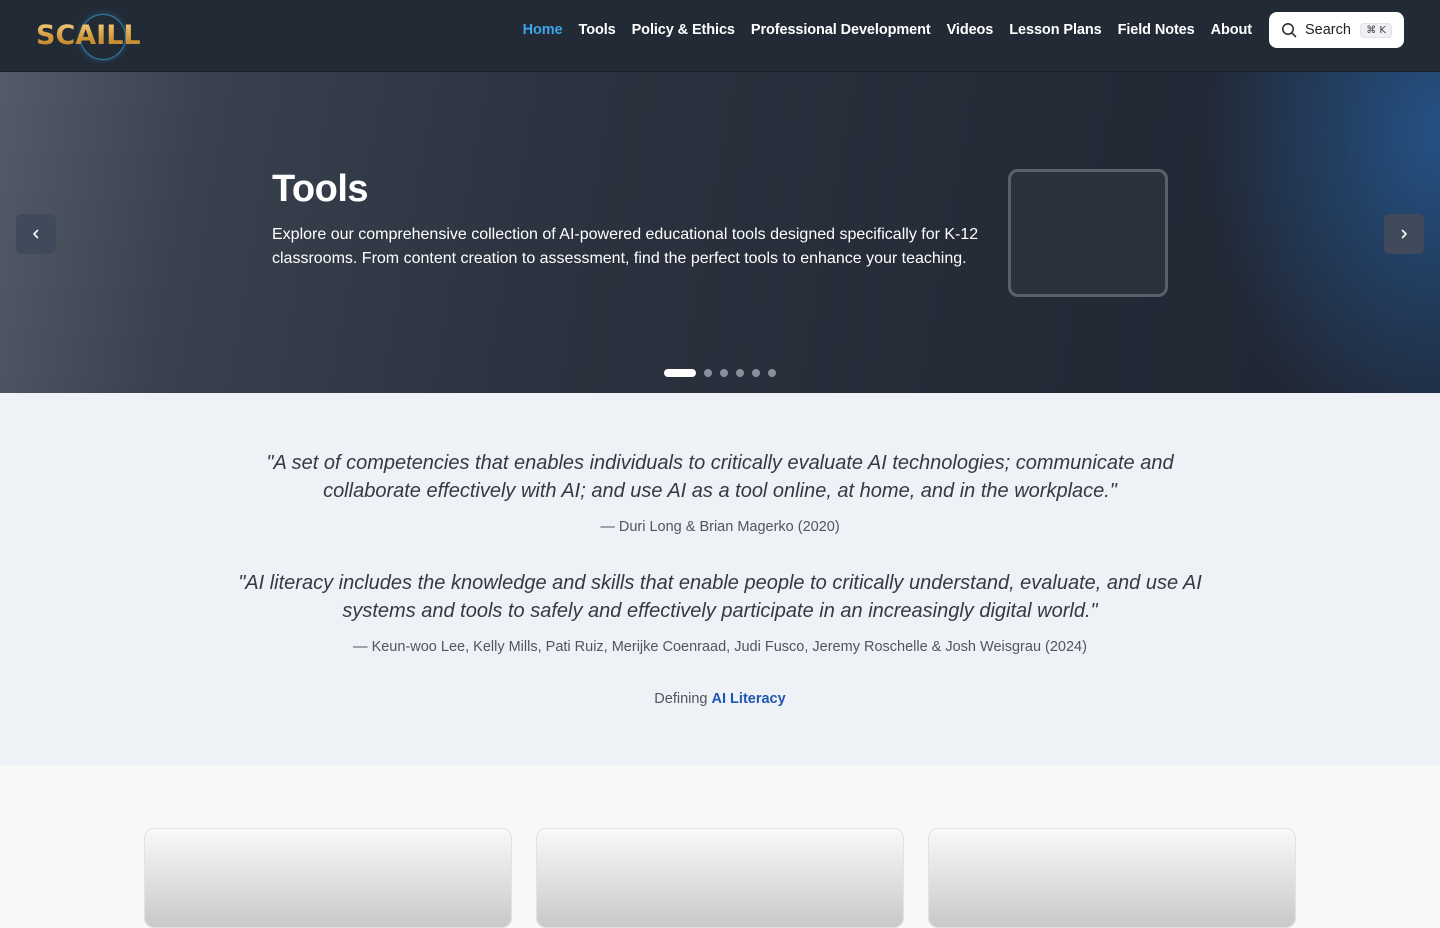 This screenshot has height=928, width=1440. Describe the element at coordinates (681, 699) in the screenshot. I see `defining-prefix: Defining` at that location.